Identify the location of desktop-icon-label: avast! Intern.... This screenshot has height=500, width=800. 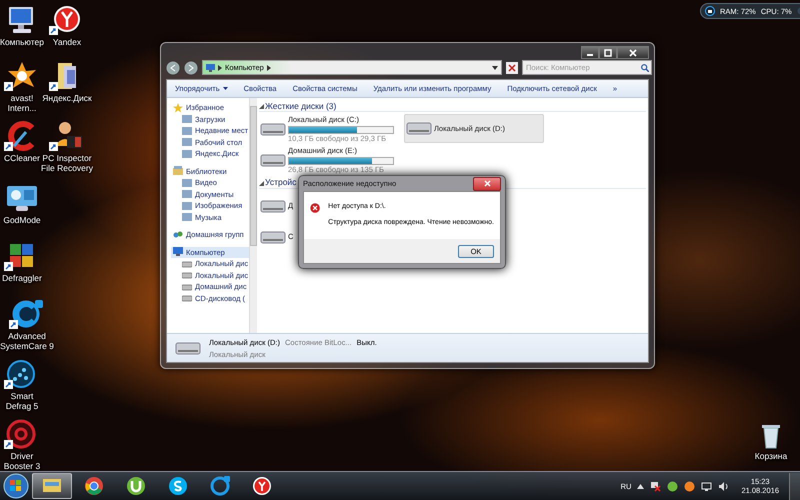
(22, 104).